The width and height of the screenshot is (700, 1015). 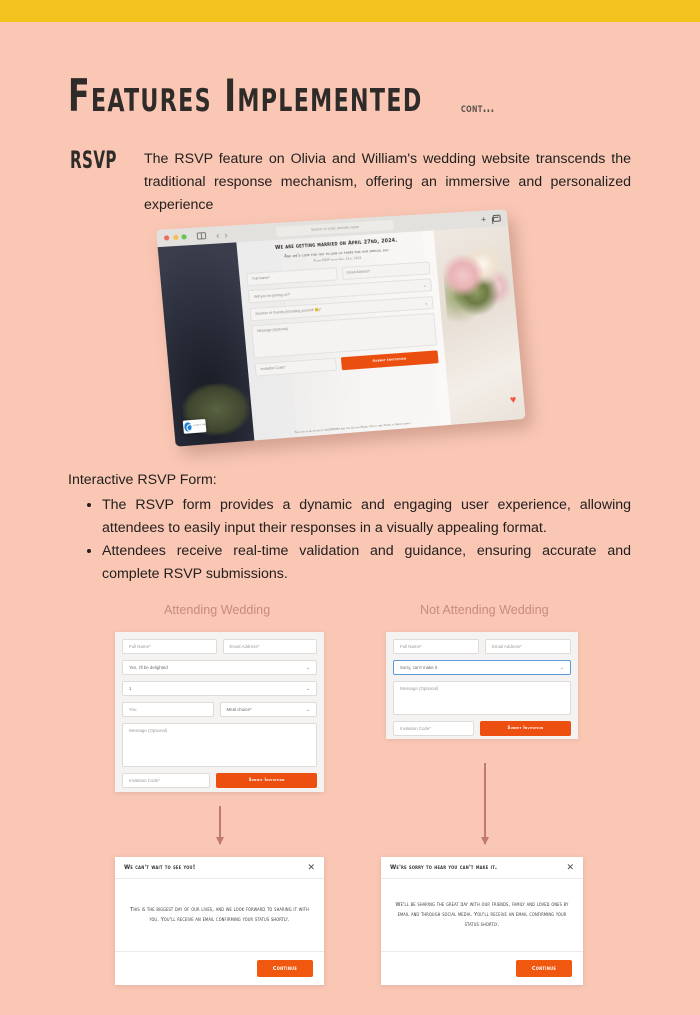 What do you see at coordinates (436, 646) in the screenshot?
I see `not-attending-full-name-input: Full Name*` at bounding box center [436, 646].